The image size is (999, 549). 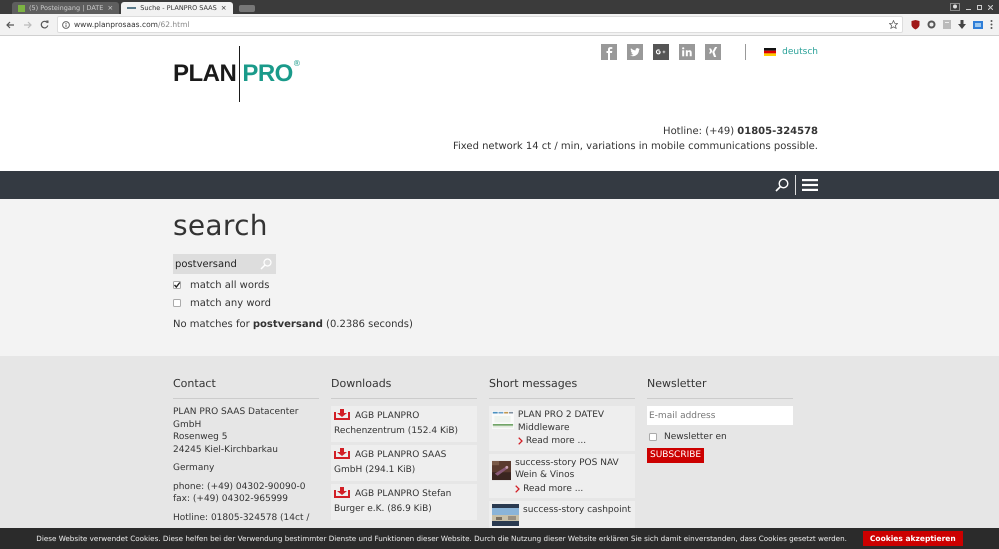 I want to click on search-field: postversand, so click(x=224, y=264).